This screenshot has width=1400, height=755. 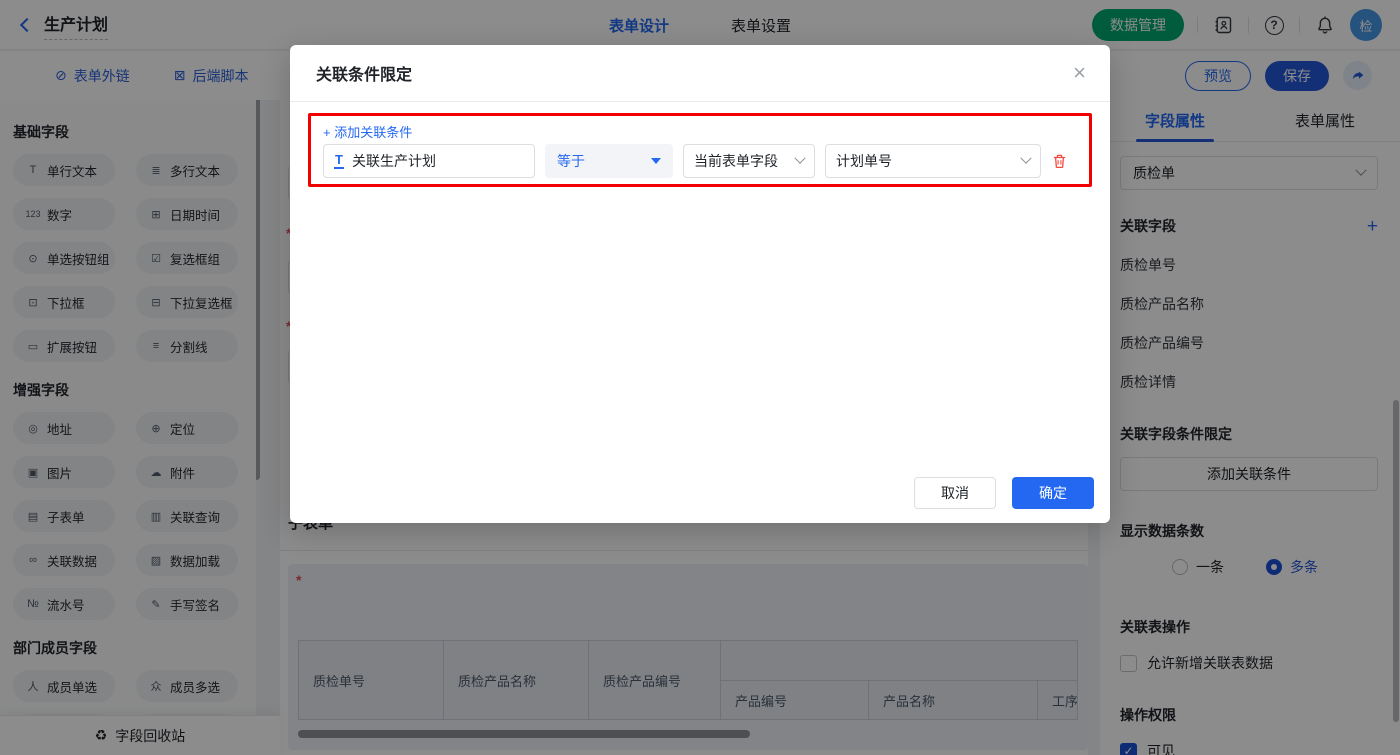 I want to click on highlight-red-box: + 添加关联条件 T 关联生产计划 等于 当前表单字段 计划单号, so click(x=700, y=150).